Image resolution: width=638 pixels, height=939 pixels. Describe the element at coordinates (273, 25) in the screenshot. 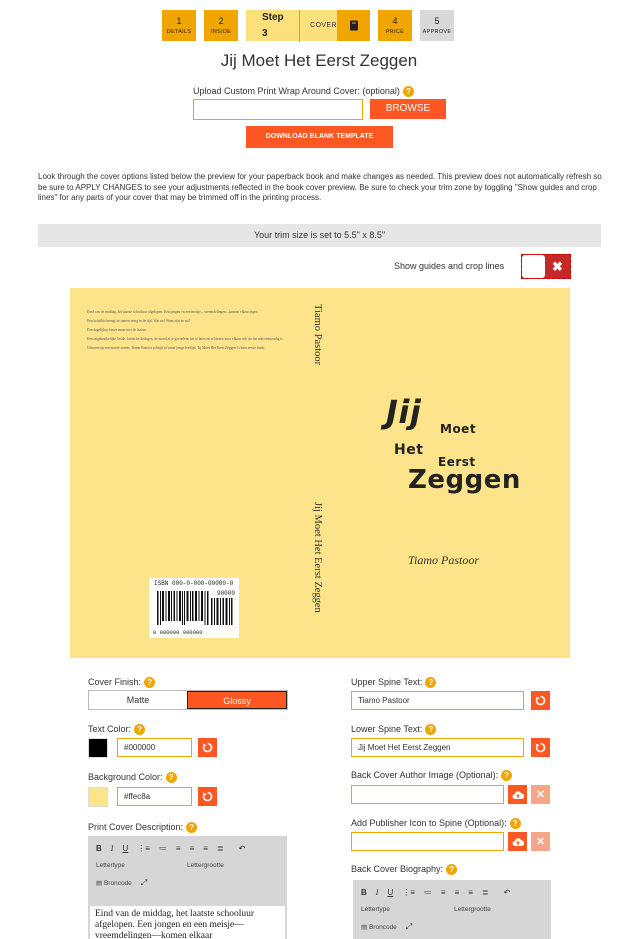

I see `current-step-label: Step 3` at that location.